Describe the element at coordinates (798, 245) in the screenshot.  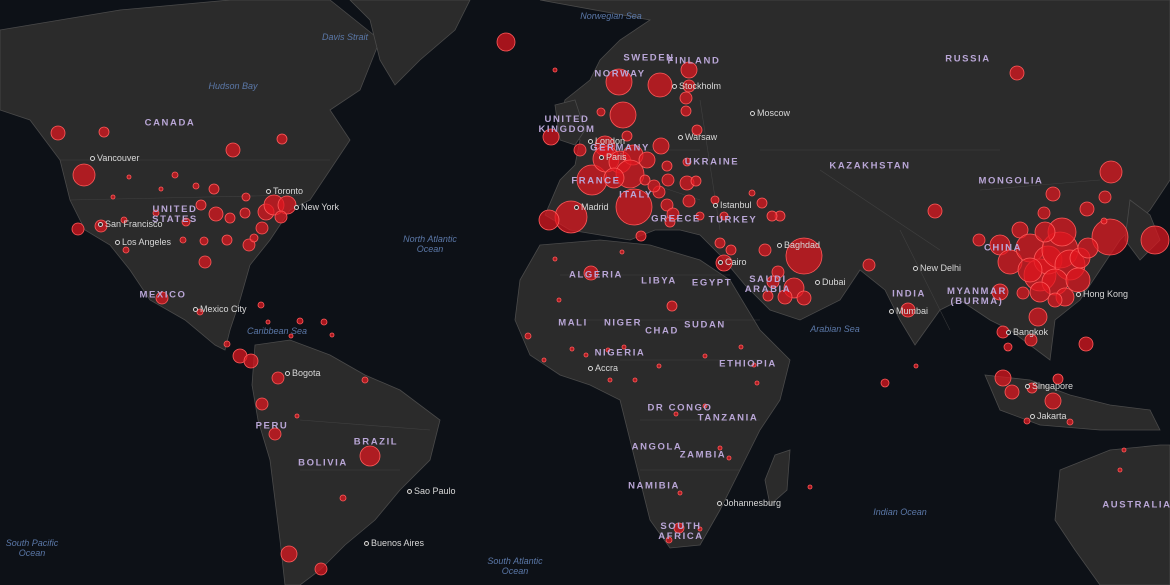
I see `city-label: Baghdad` at that location.